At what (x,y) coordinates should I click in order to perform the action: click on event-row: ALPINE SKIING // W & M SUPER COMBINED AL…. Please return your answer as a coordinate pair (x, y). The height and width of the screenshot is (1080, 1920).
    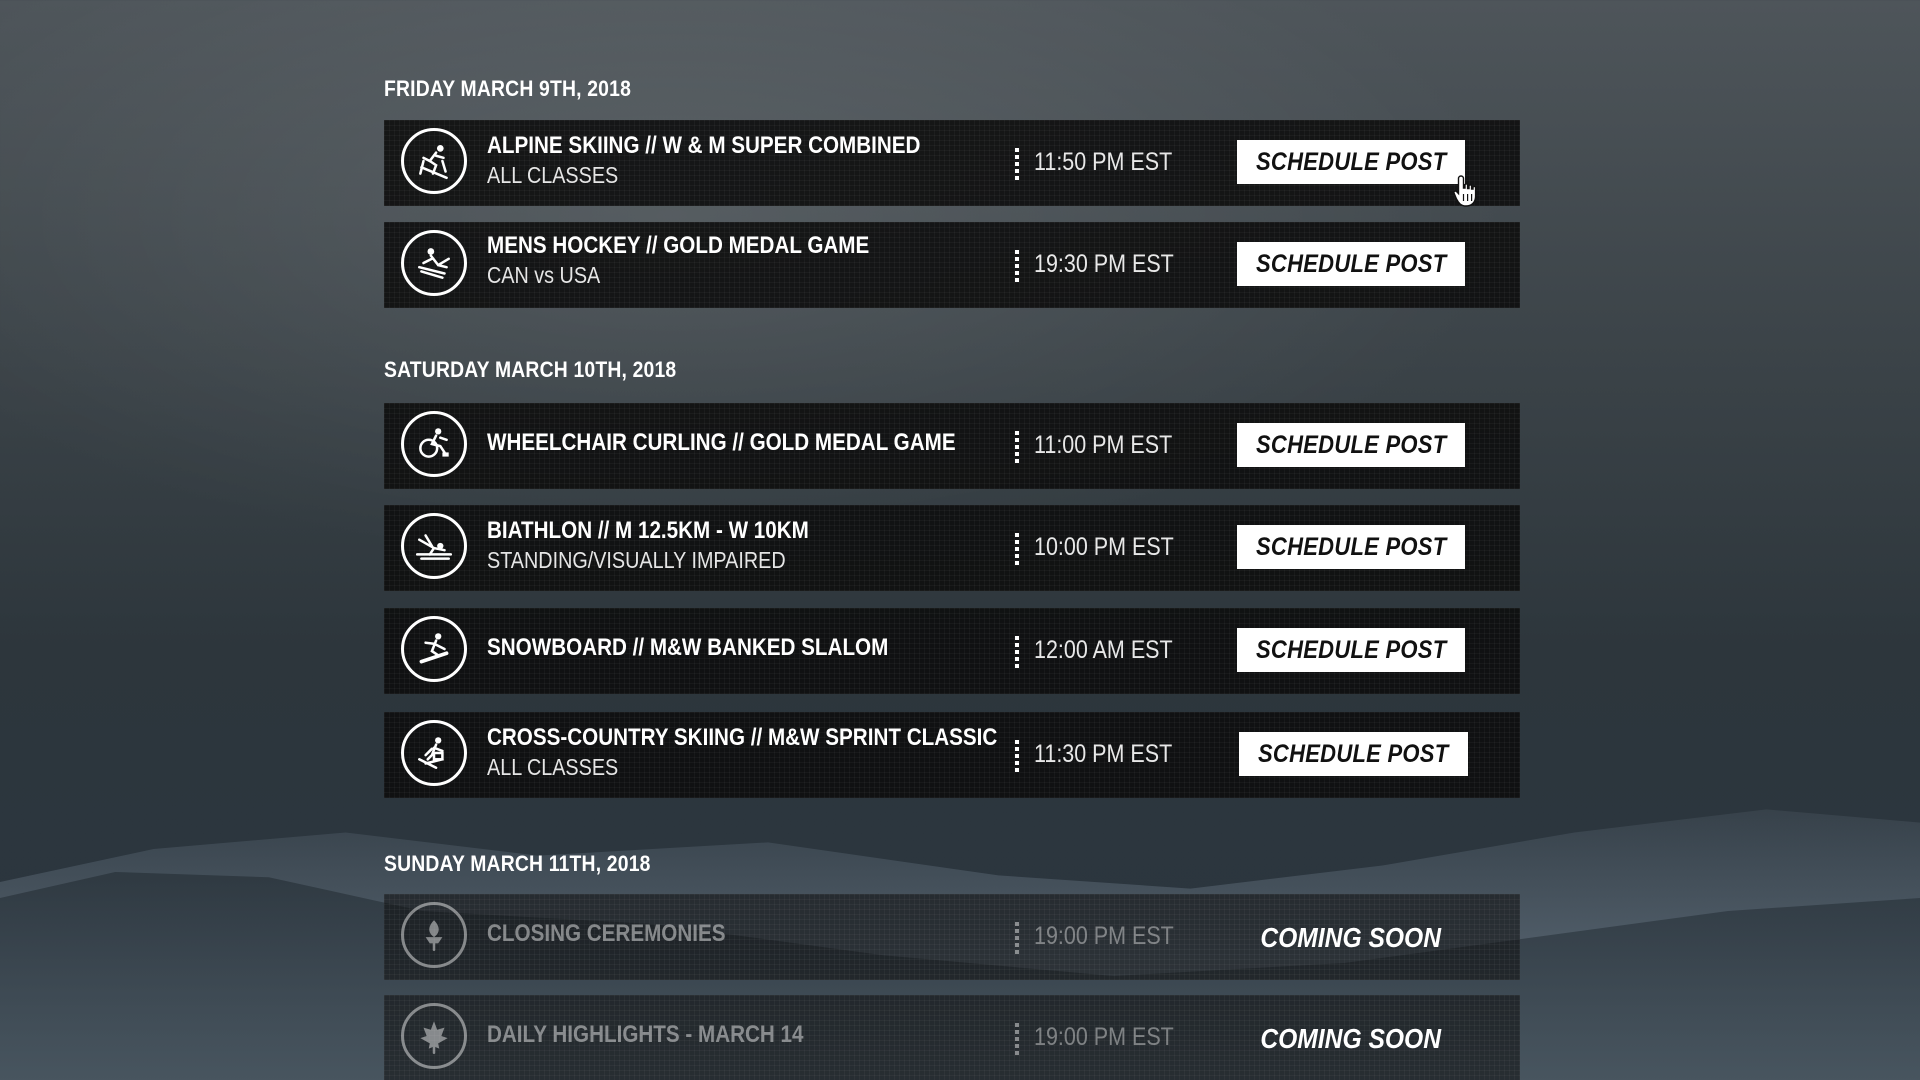
    Looking at the image, I should click on (952, 163).